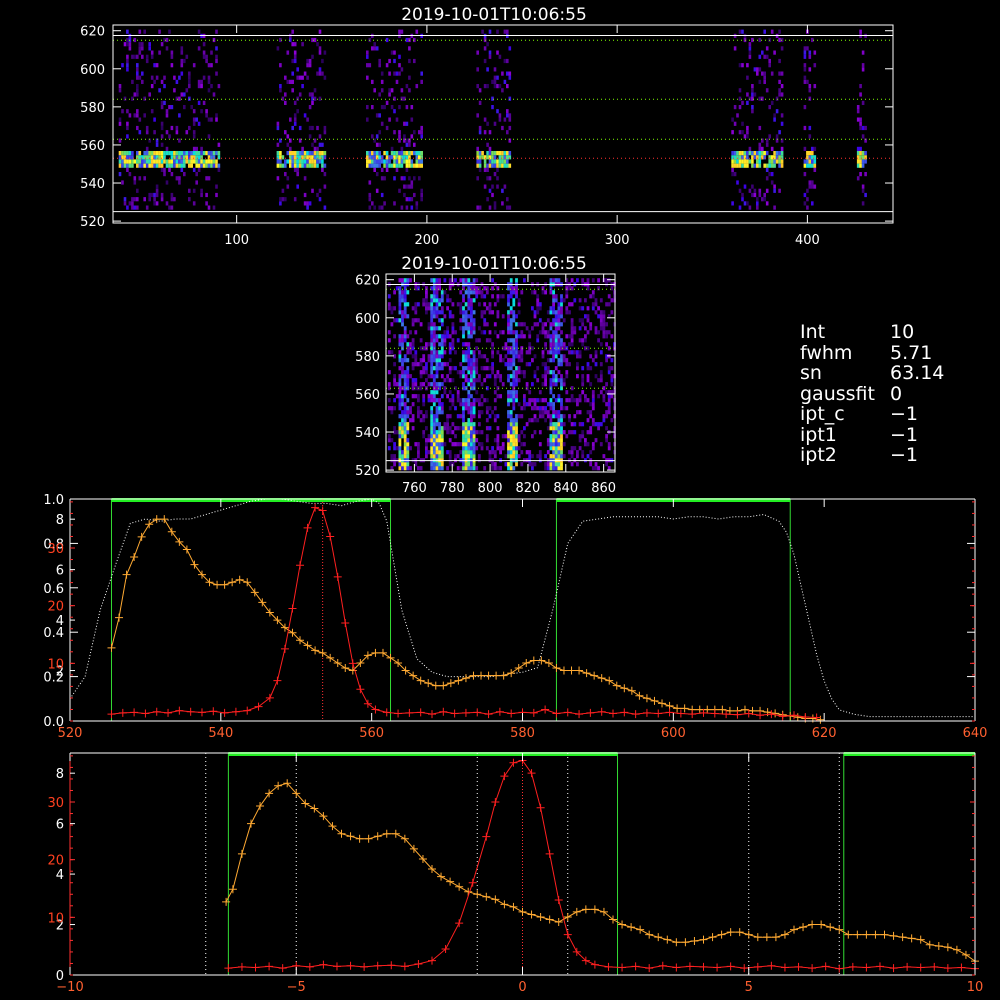 Image resolution: width=1000 pixels, height=1000 pixels. Describe the element at coordinates (522, 987) in the screenshot. I see `x-tick-label: 0` at that location.